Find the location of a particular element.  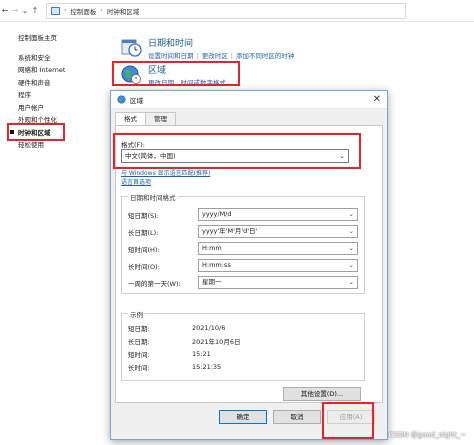

highlight-box-region is located at coordinates (176, 73).